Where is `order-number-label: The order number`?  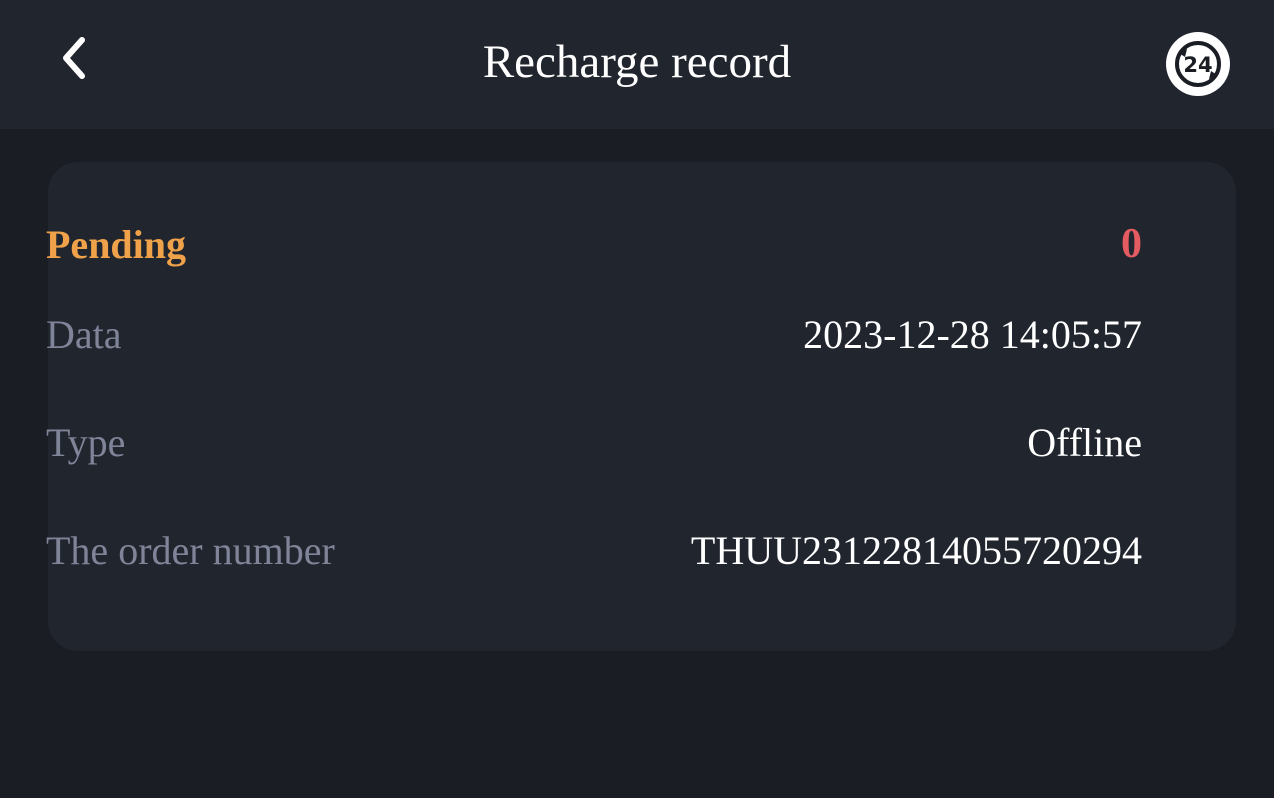
order-number-label: The order number is located at coordinates (190, 550).